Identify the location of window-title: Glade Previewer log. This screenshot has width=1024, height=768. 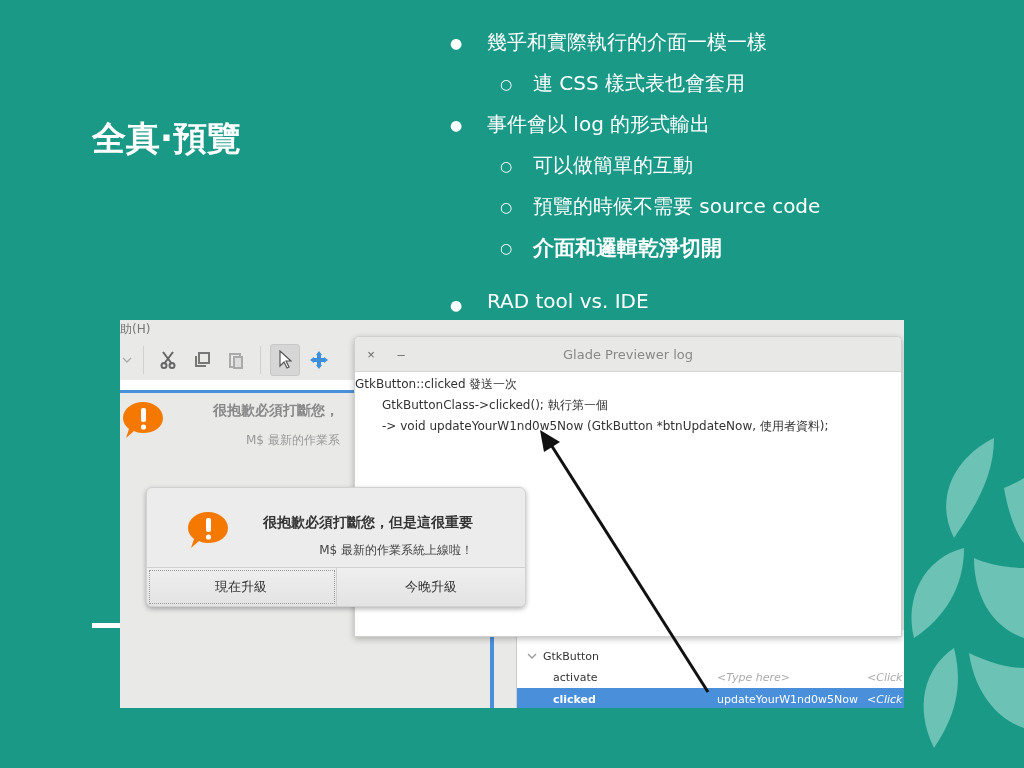
(628, 354).